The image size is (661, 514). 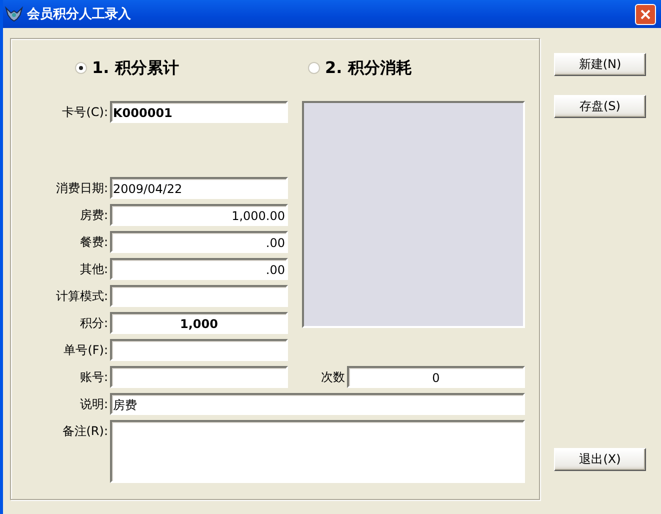 What do you see at coordinates (93, 215) in the screenshot?
I see `field-label: 房费:` at bounding box center [93, 215].